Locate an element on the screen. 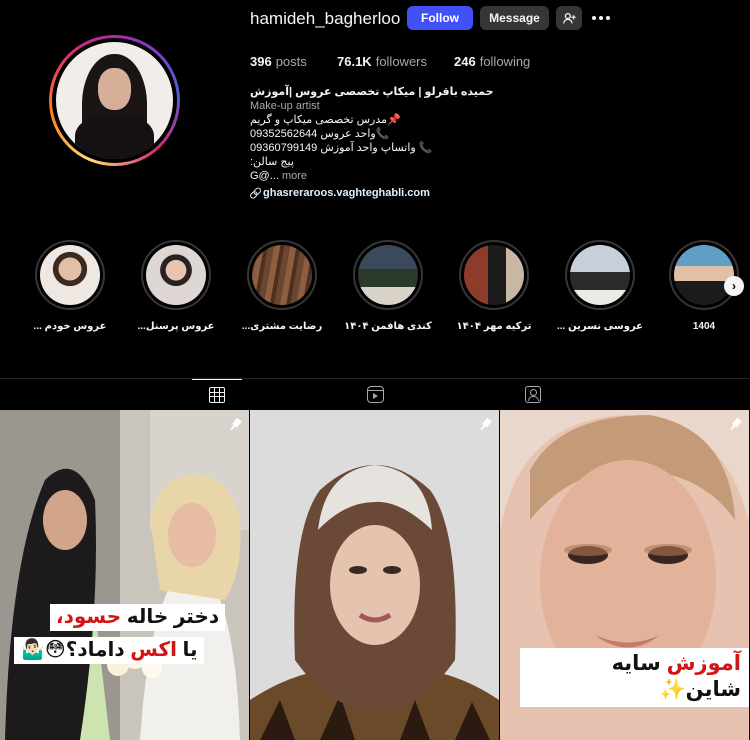  post-caption-line1: دختر خاله حسود، is located at coordinates (138, 617).